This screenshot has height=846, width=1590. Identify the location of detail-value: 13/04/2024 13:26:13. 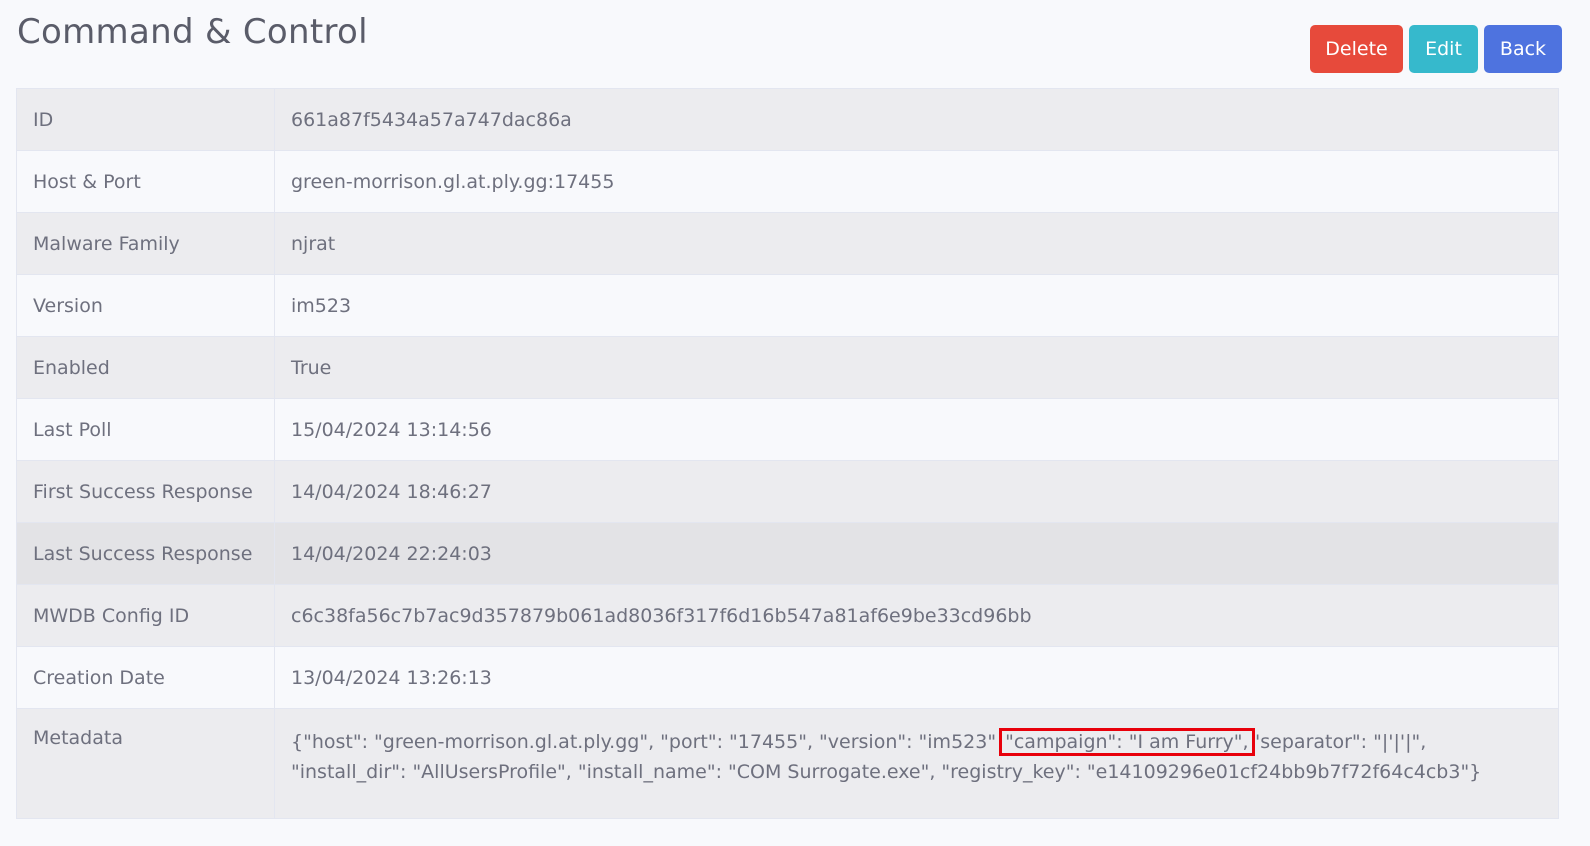
(916, 677).